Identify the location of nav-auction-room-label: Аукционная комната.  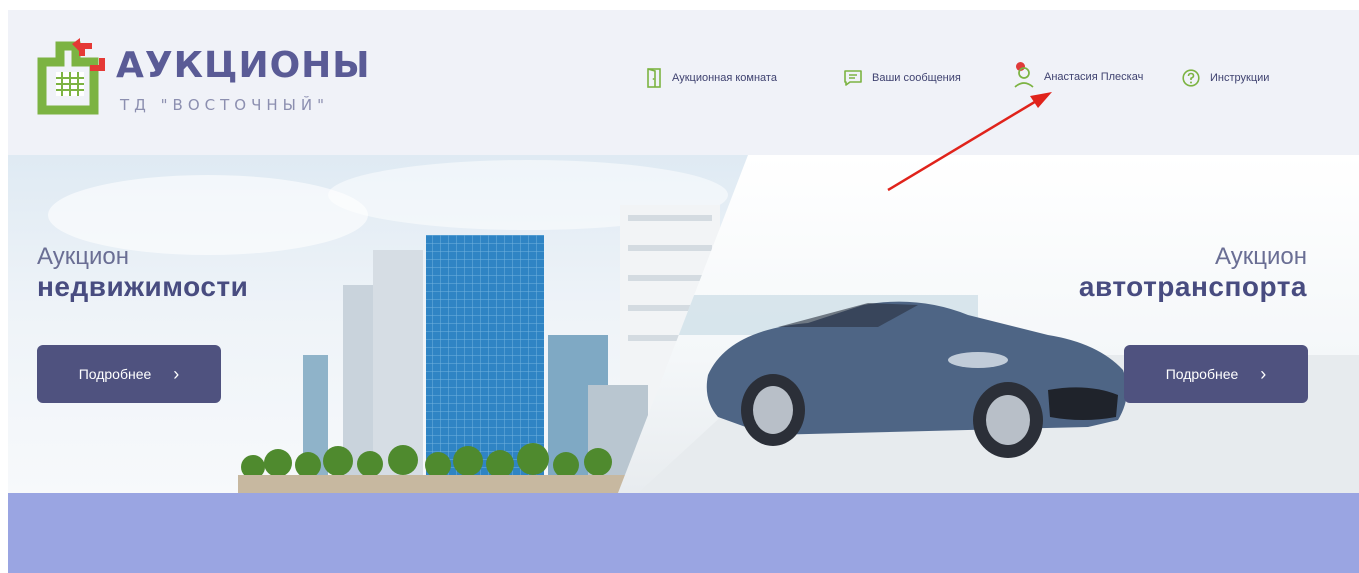
(724, 78).